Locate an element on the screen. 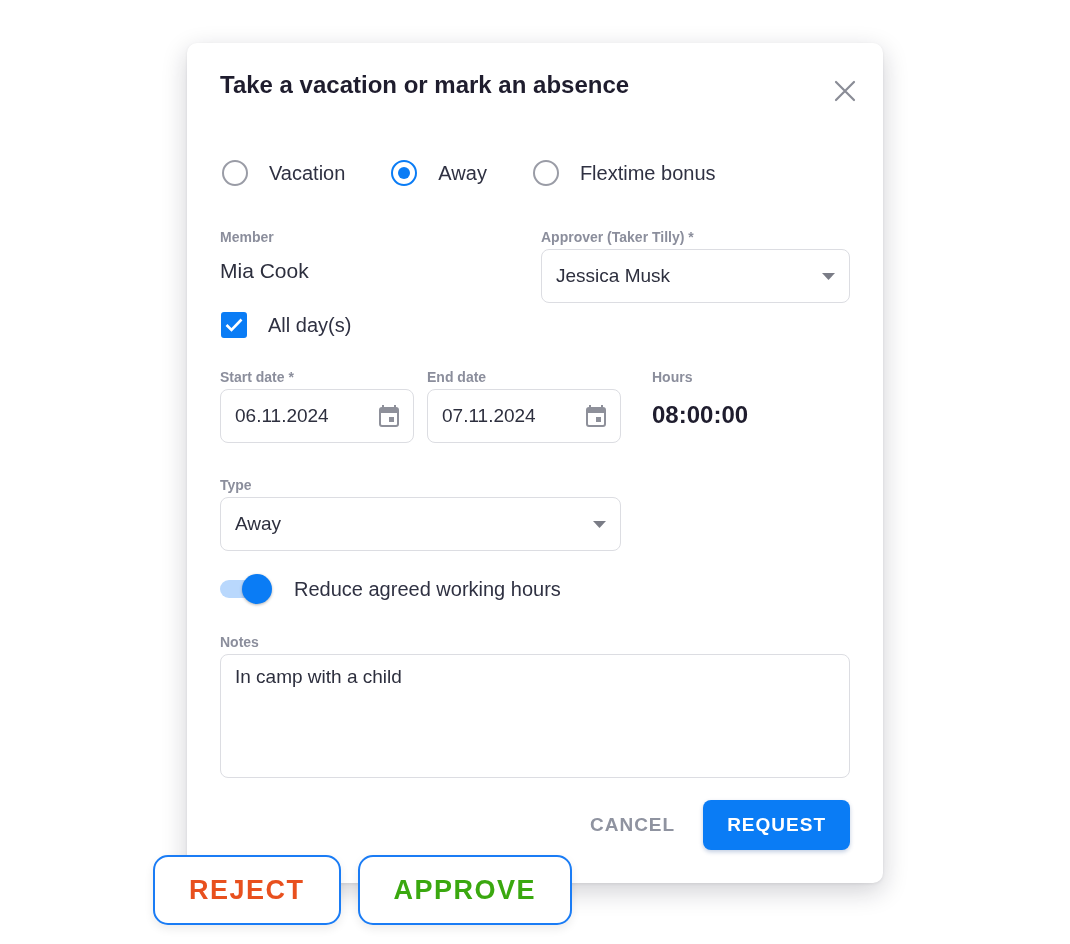 The height and width of the screenshot is (944, 1070). date-field: 06.11.2024 is located at coordinates (317, 416).